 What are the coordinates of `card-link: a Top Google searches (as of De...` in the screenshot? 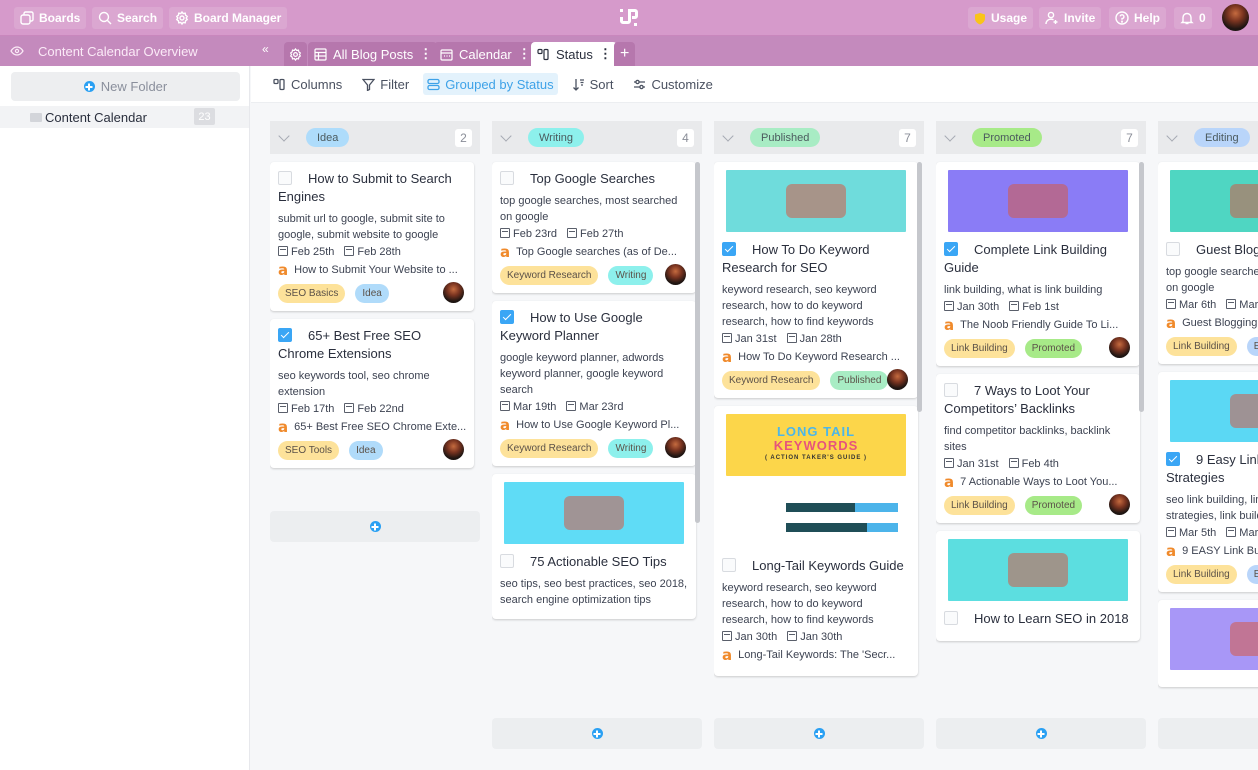 It's located at (594, 252).